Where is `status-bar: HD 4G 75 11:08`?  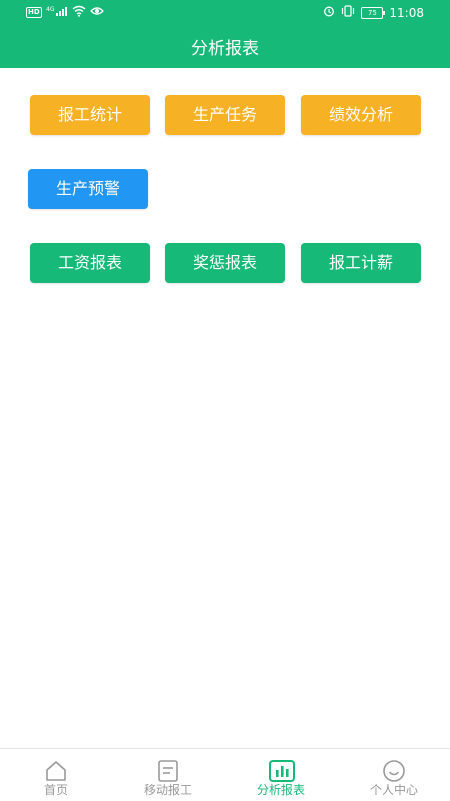
status-bar: HD 4G 75 11:08 is located at coordinates (225, 12).